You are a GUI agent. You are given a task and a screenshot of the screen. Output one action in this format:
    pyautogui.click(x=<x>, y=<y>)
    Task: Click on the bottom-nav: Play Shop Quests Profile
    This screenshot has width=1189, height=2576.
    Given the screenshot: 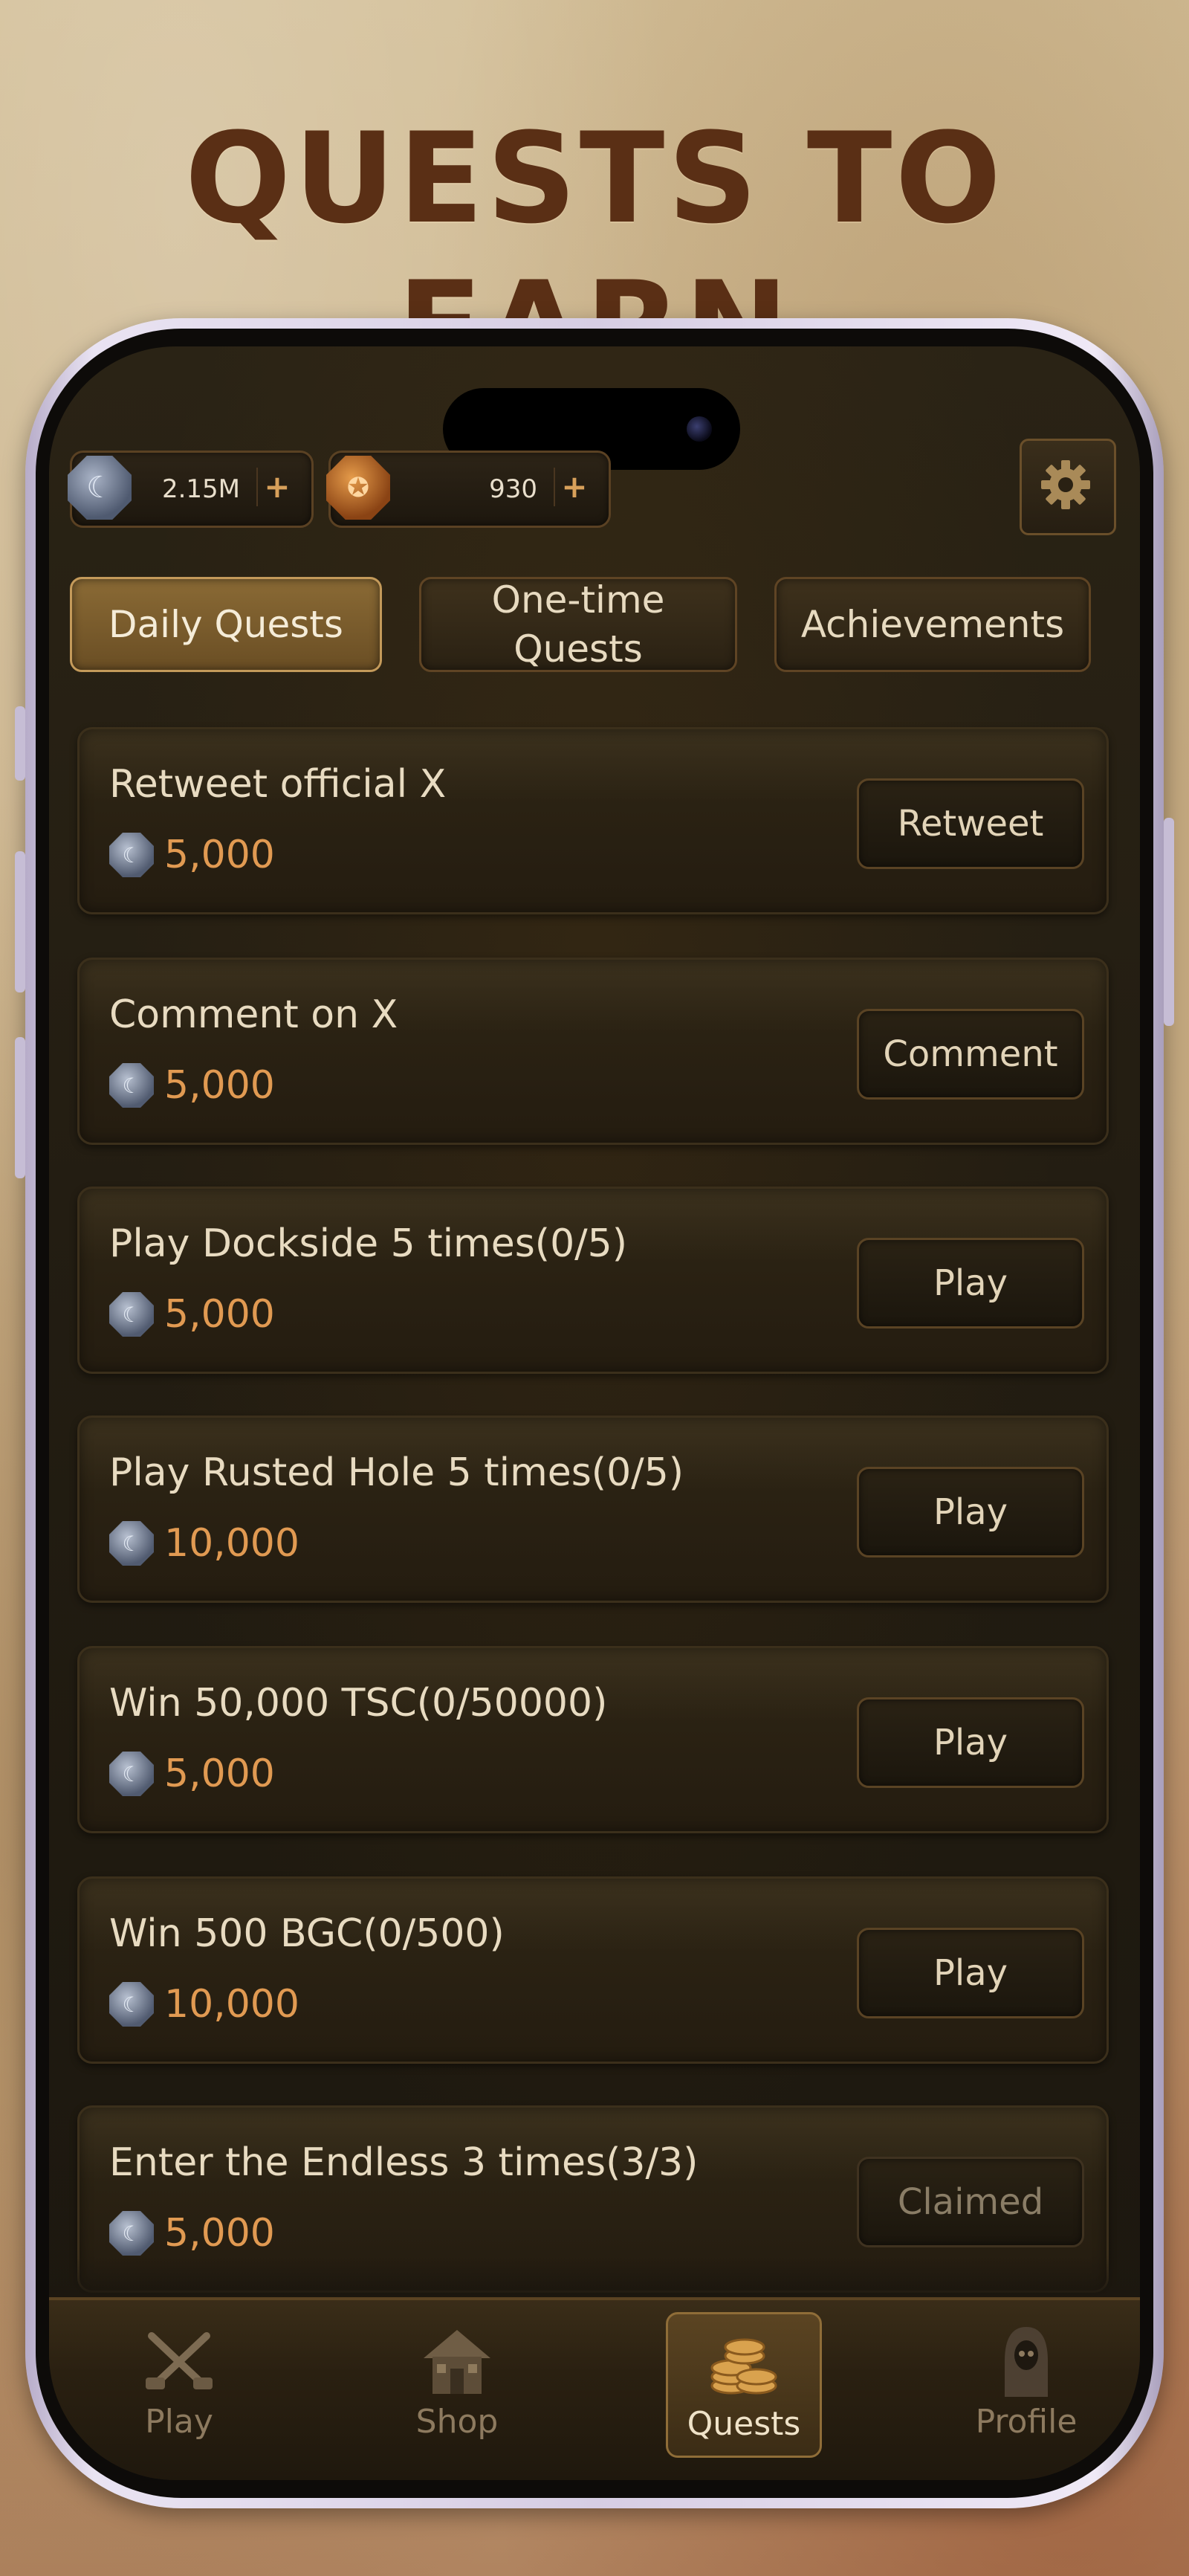 What is the action you would take?
    pyautogui.click(x=594, y=2388)
    